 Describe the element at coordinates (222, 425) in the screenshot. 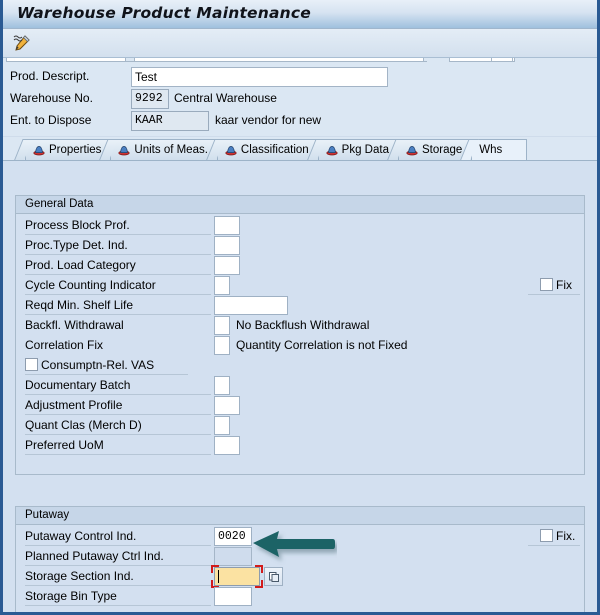

I see `quant-clas-merch-d-input` at that location.